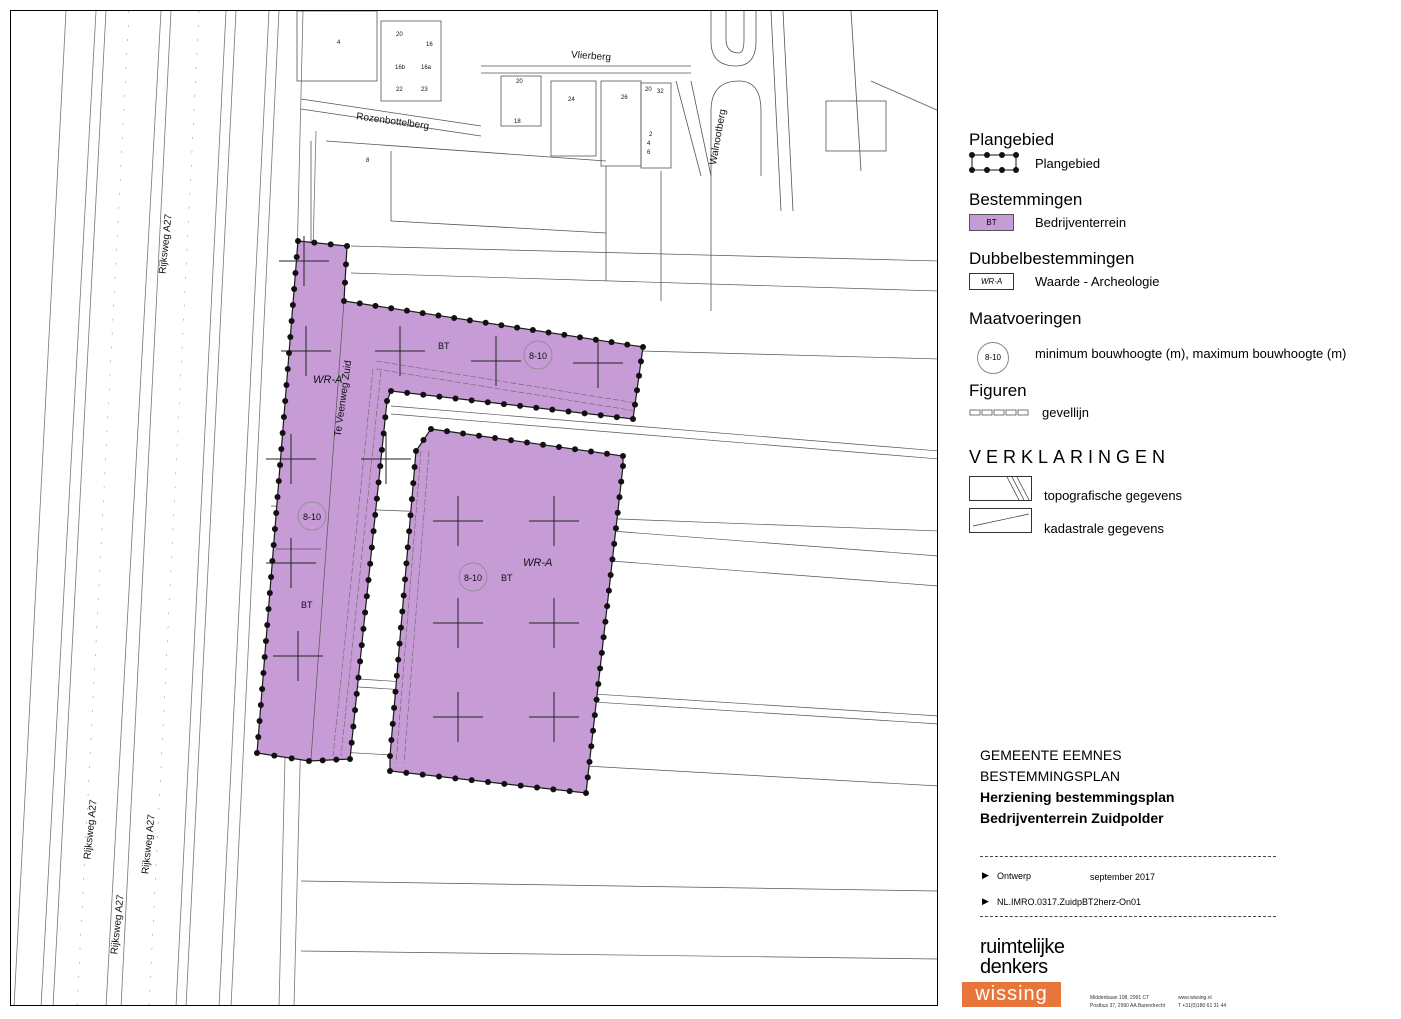 This screenshot has width=1401, height=1019. I want to click on status-date: september 2017, so click(1123, 877).